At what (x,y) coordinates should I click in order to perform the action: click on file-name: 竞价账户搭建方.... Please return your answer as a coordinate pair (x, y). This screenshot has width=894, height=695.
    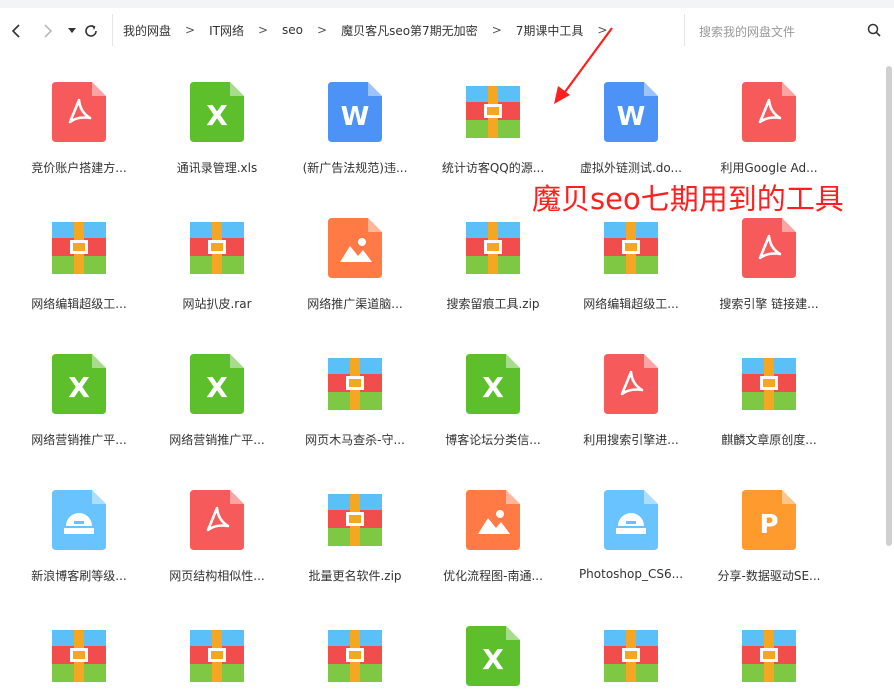
    Looking at the image, I should click on (79, 168).